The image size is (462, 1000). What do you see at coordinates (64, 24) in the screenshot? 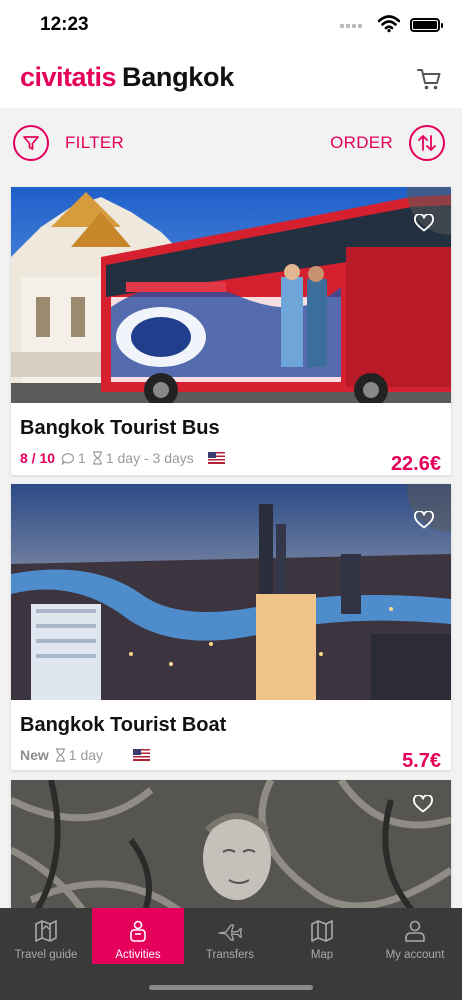
I see `status-time: 12:23` at bounding box center [64, 24].